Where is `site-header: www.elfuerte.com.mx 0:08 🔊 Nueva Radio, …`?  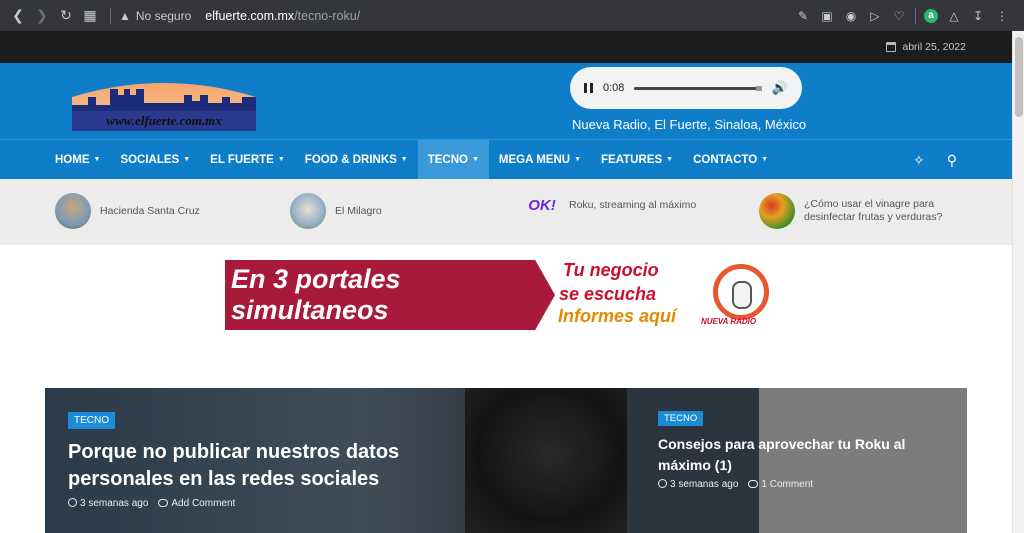
site-header: www.elfuerte.com.mx 0:08 🔊 Nueva Radio, … is located at coordinates (506, 101).